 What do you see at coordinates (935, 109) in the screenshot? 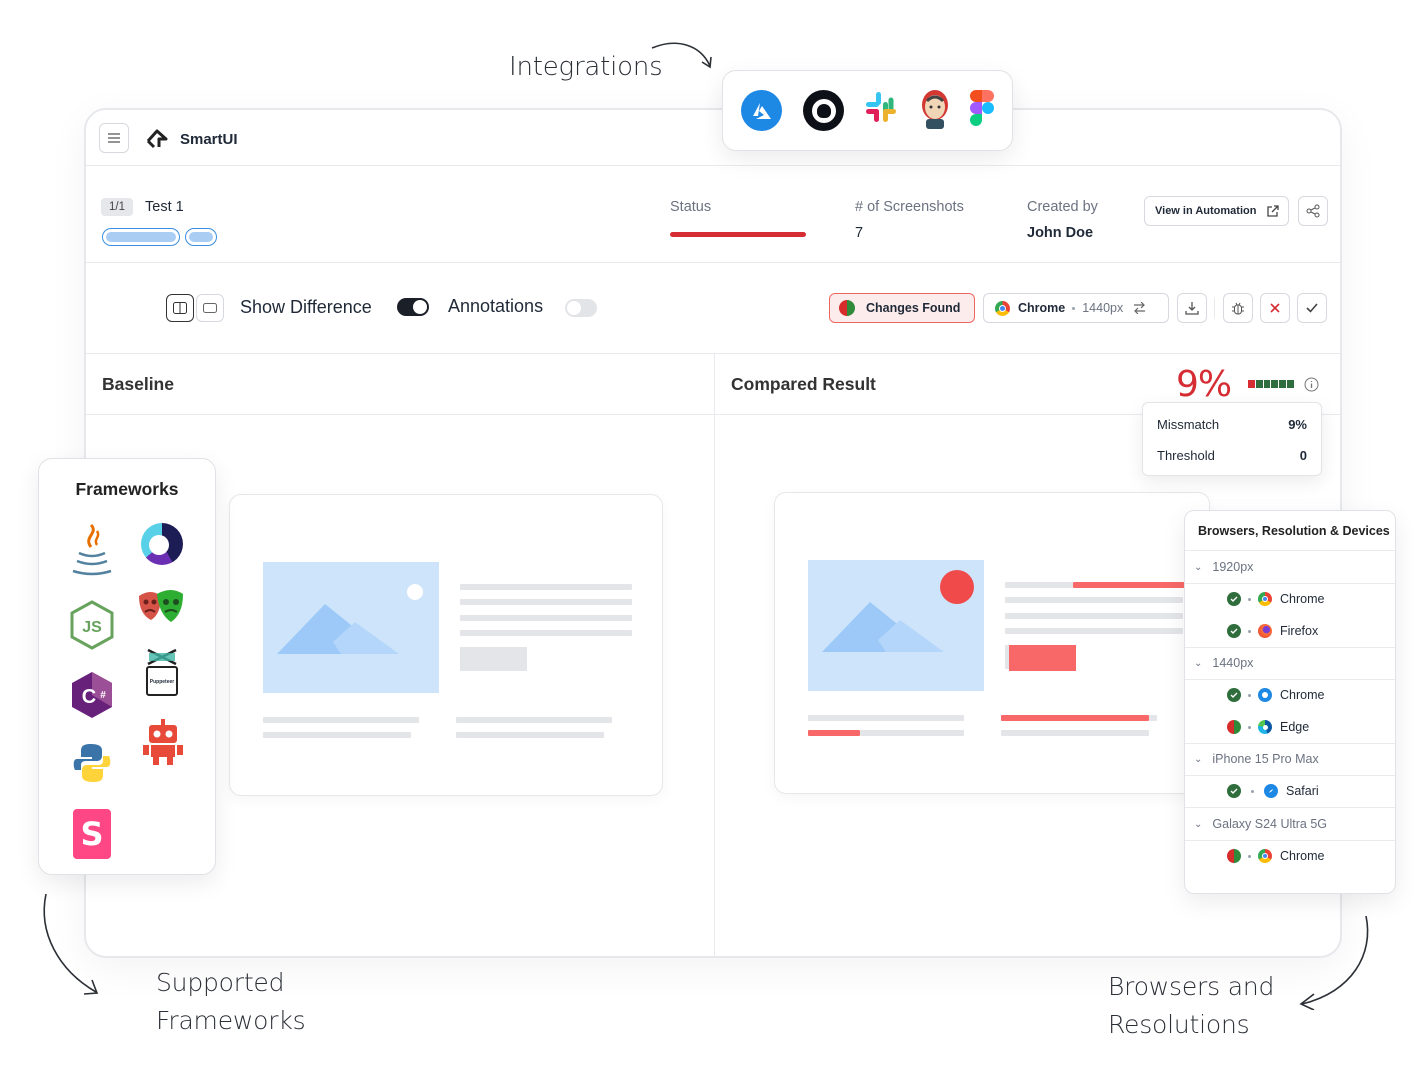
I see `jenkins-icon` at bounding box center [935, 109].